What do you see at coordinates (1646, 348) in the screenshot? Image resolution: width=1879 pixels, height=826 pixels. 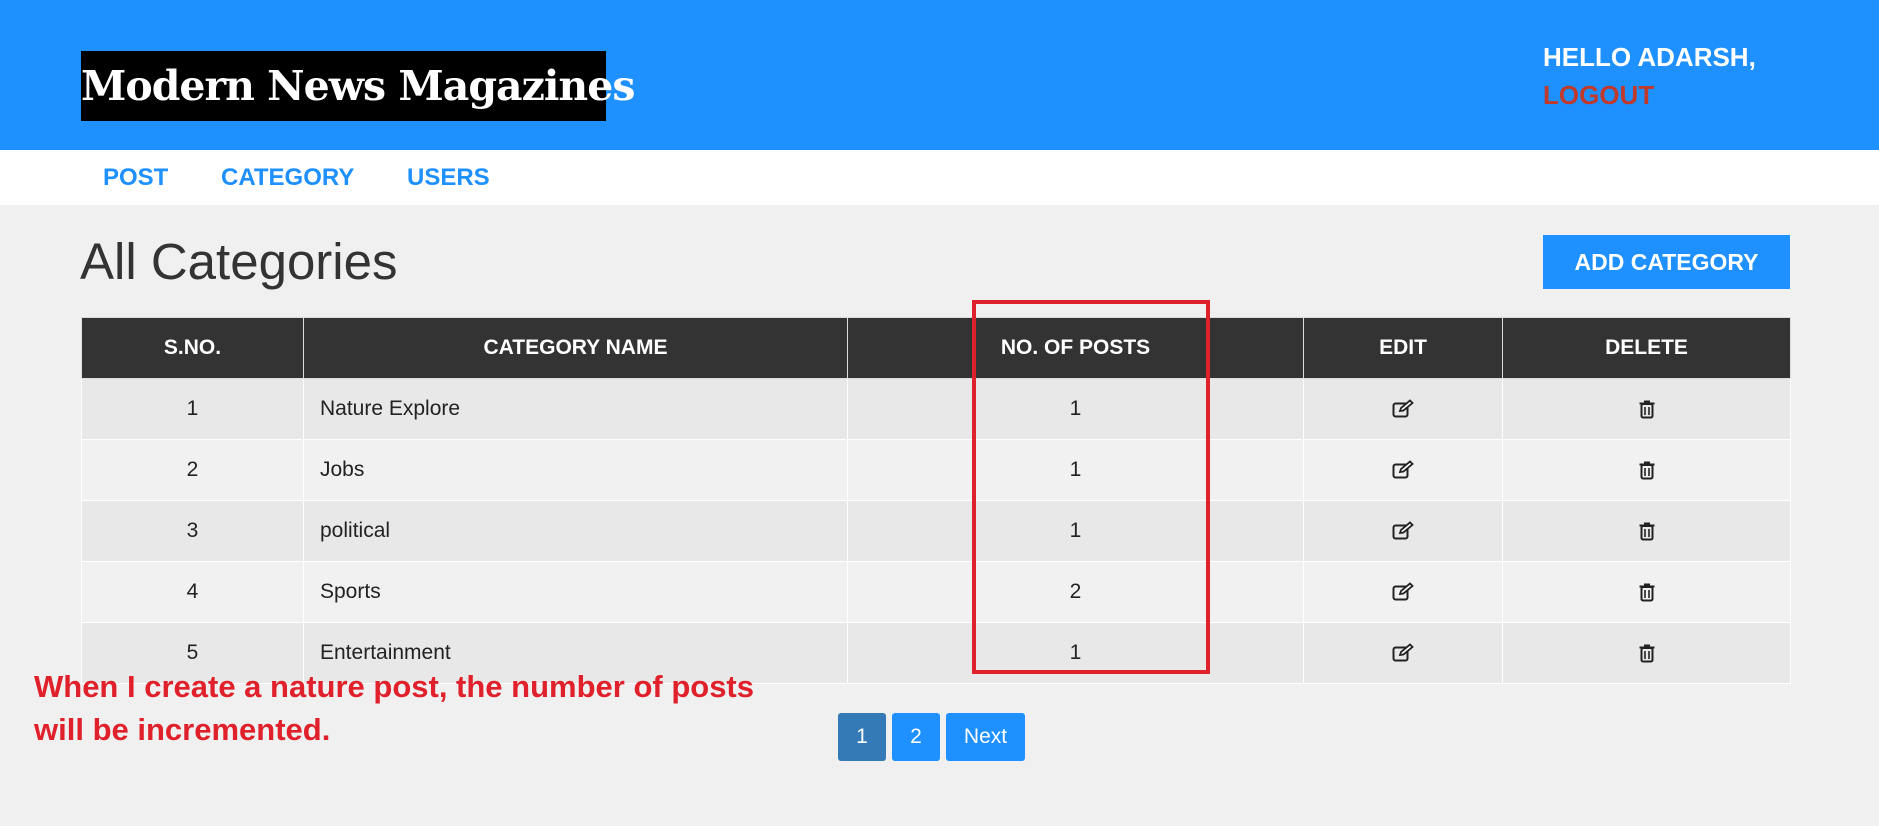 I see `column-header-delete: DELETE` at bounding box center [1646, 348].